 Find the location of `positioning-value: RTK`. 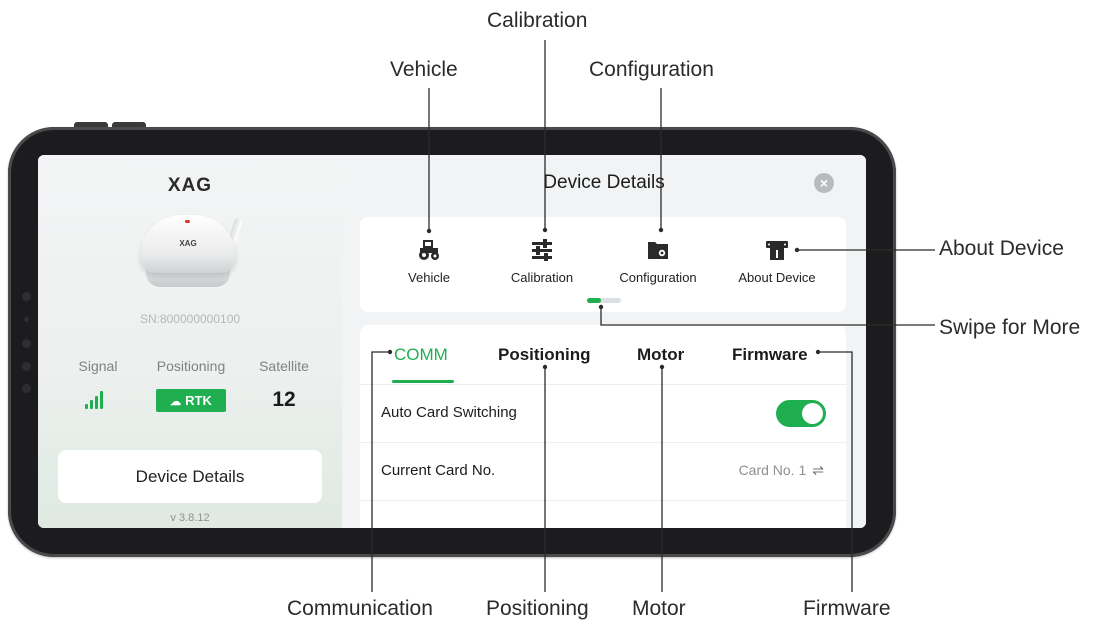

positioning-value: RTK is located at coordinates (198, 400).